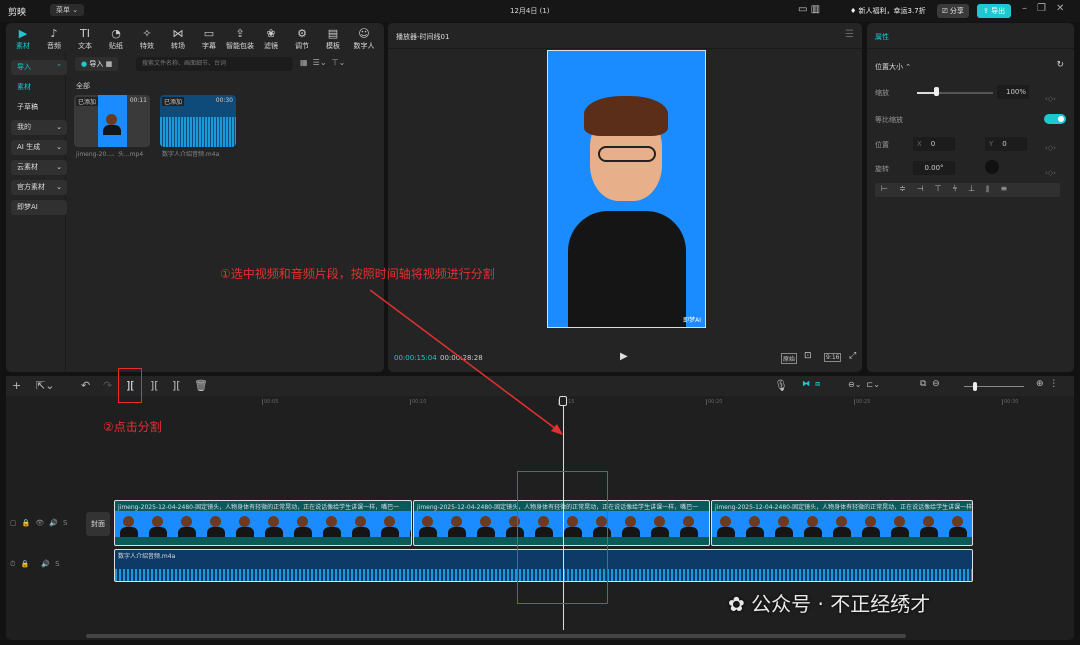  I want to click on watermark-text: 公众号 · 不正经绣才, so click(841, 604).